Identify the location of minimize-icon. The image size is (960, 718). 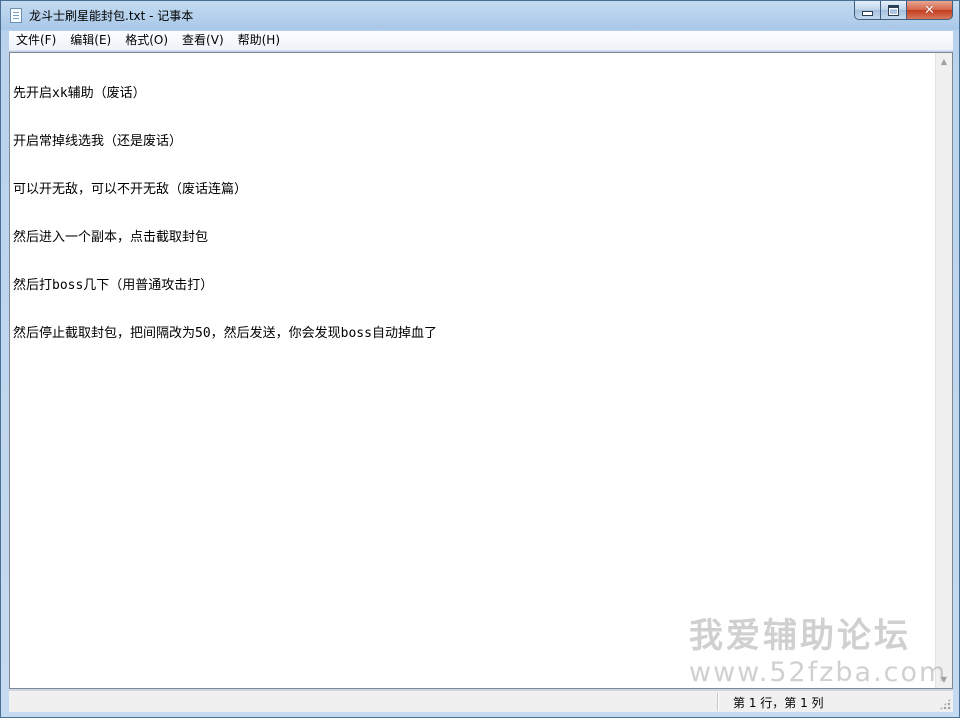
(867, 13).